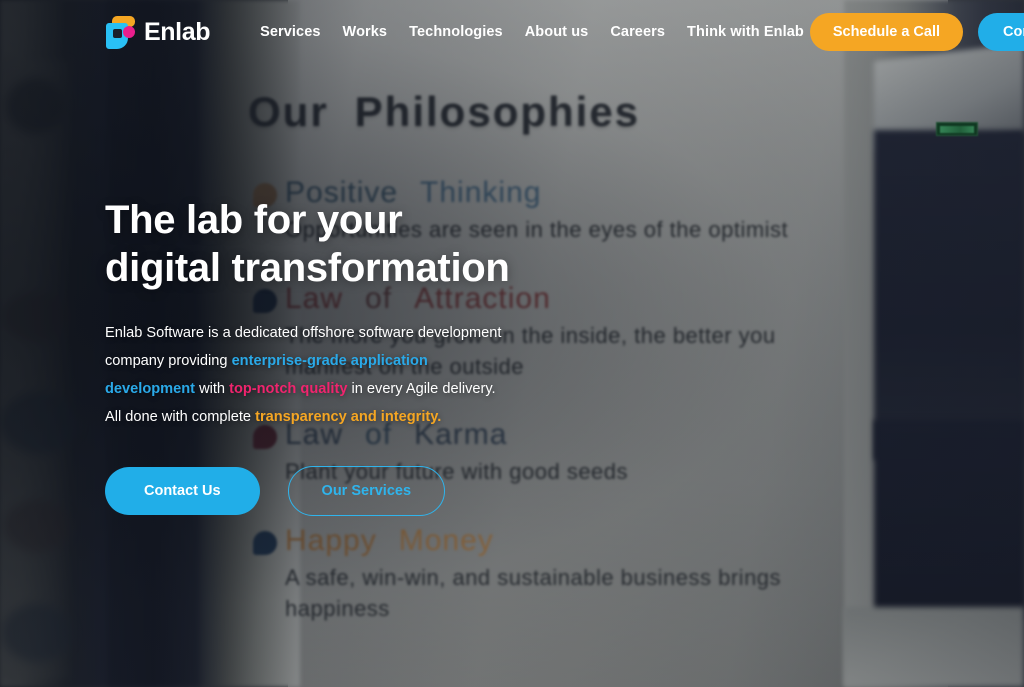  What do you see at coordinates (182, 490) in the screenshot?
I see `hero-contact-us-button: Contact Us` at bounding box center [182, 490].